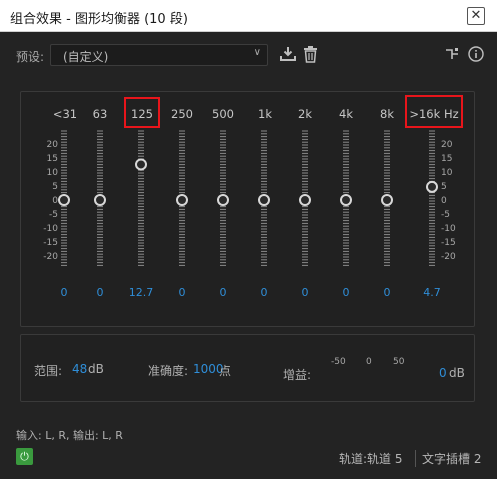  What do you see at coordinates (457, 373) in the screenshot?
I see `gain-unit: dB` at bounding box center [457, 373].